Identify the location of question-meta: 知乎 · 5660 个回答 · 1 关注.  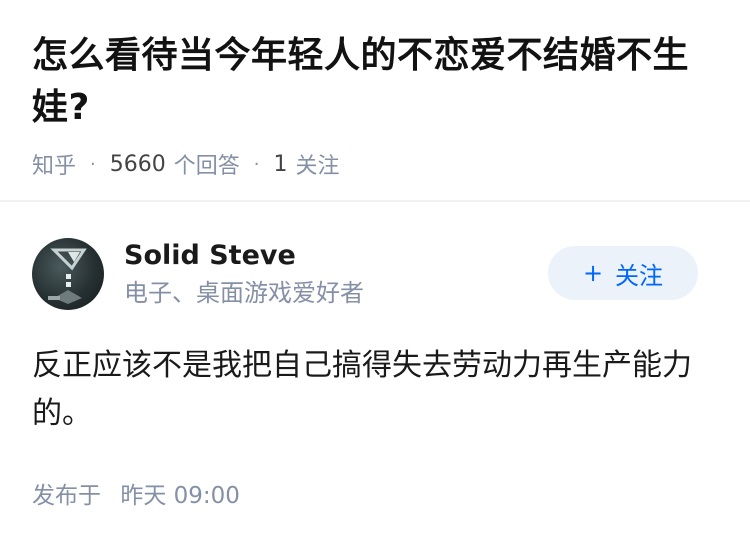
(375, 164).